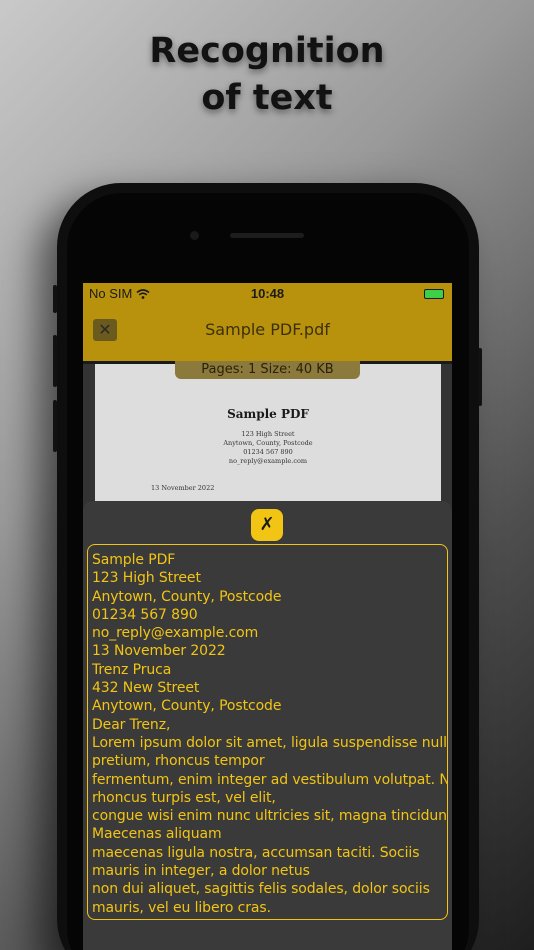 This screenshot has height=950, width=534. Describe the element at coordinates (267, 235) in the screenshot. I see `earpiece-speaker` at that location.